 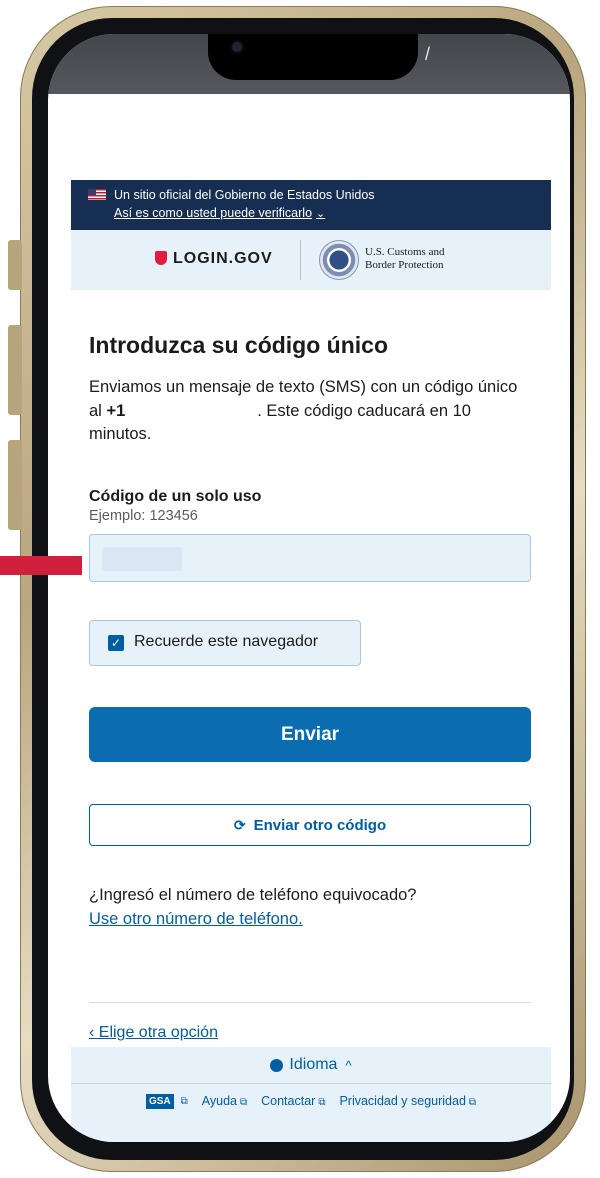 I want to click on us-flag-icon, so click(x=97, y=194).